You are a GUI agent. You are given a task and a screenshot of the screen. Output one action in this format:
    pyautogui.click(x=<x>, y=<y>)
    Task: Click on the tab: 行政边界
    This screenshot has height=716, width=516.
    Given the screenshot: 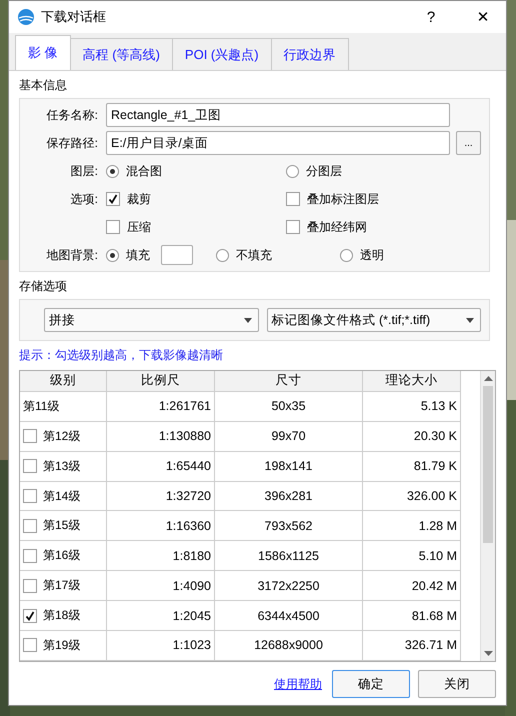 What is the action you would take?
    pyautogui.click(x=309, y=54)
    